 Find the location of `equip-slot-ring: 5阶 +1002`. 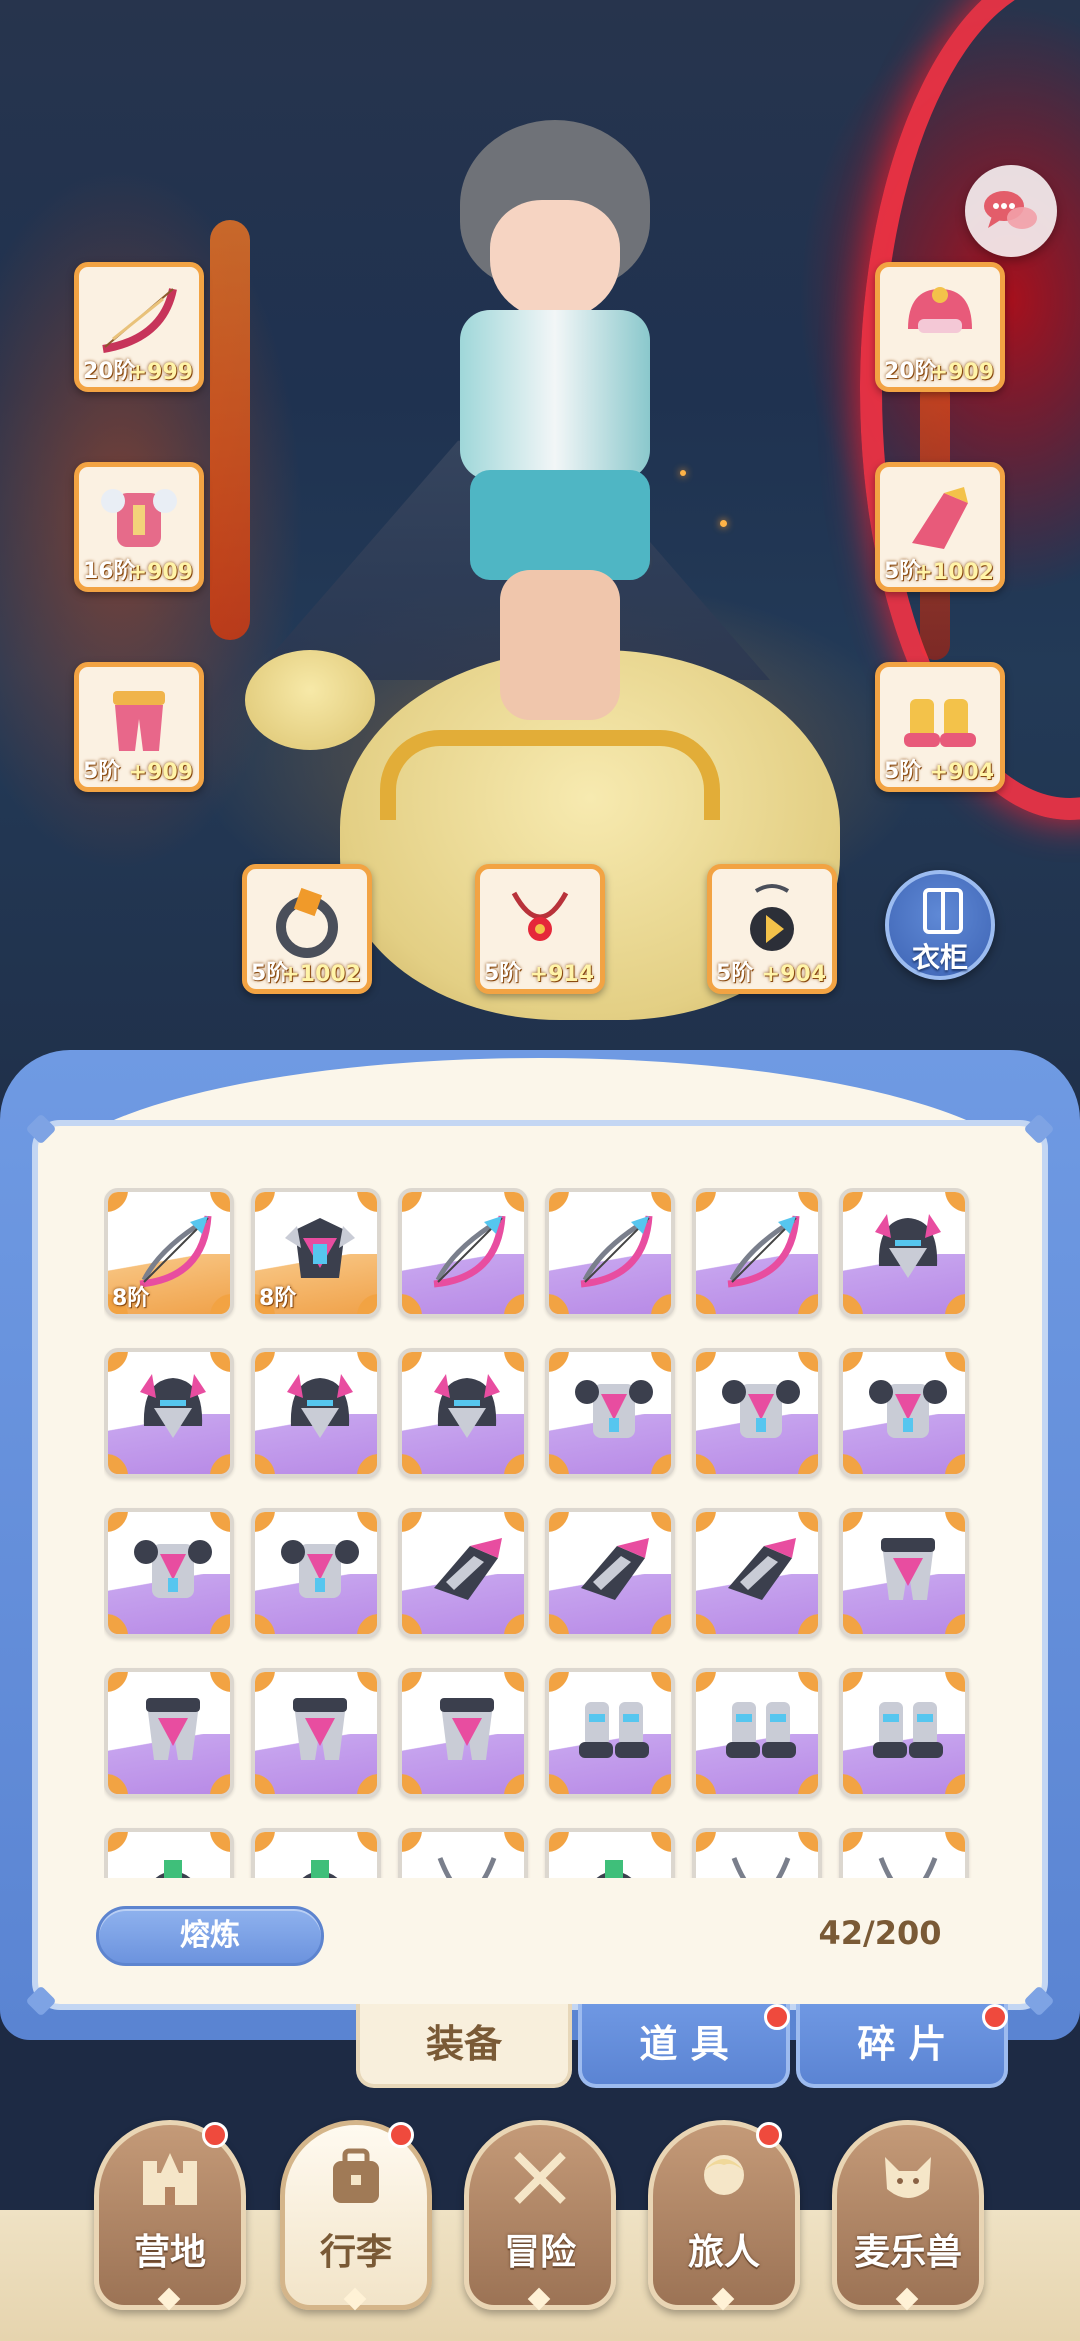

equip-slot-ring: 5阶 +1002 is located at coordinates (307, 929).